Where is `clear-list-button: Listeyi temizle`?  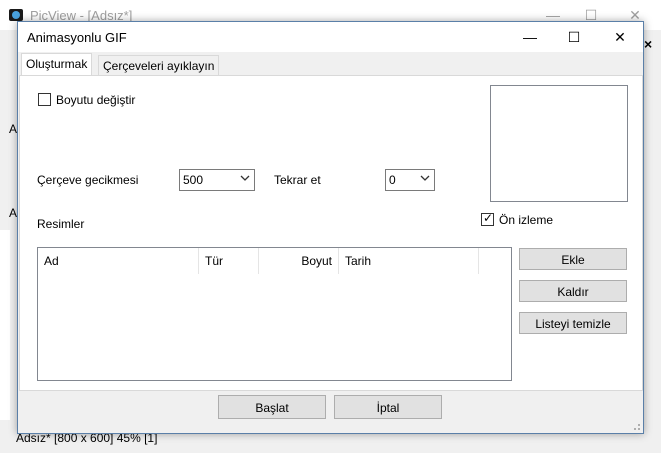
clear-list-button: Listeyi temizle is located at coordinates (573, 323).